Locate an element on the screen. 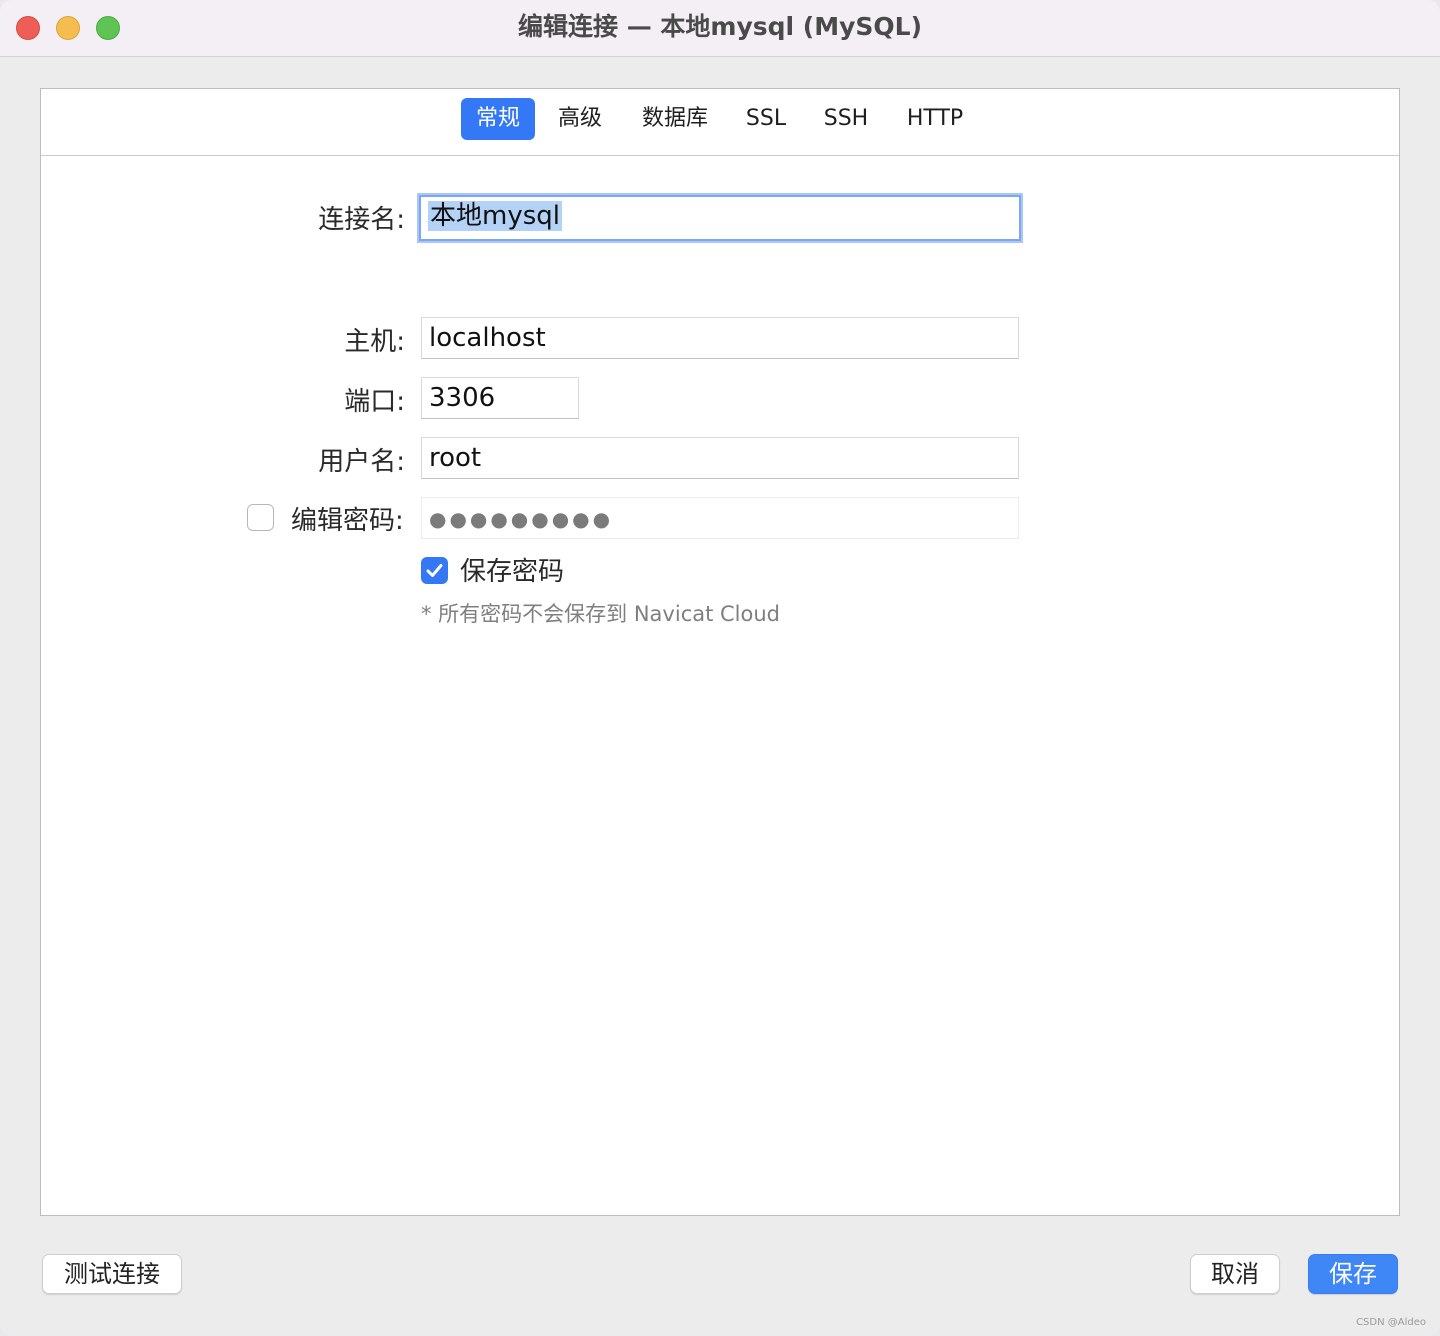 Image resolution: width=1440 pixels, height=1336 pixels. password-input: ●●●●●●●●● is located at coordinates (720, 518).